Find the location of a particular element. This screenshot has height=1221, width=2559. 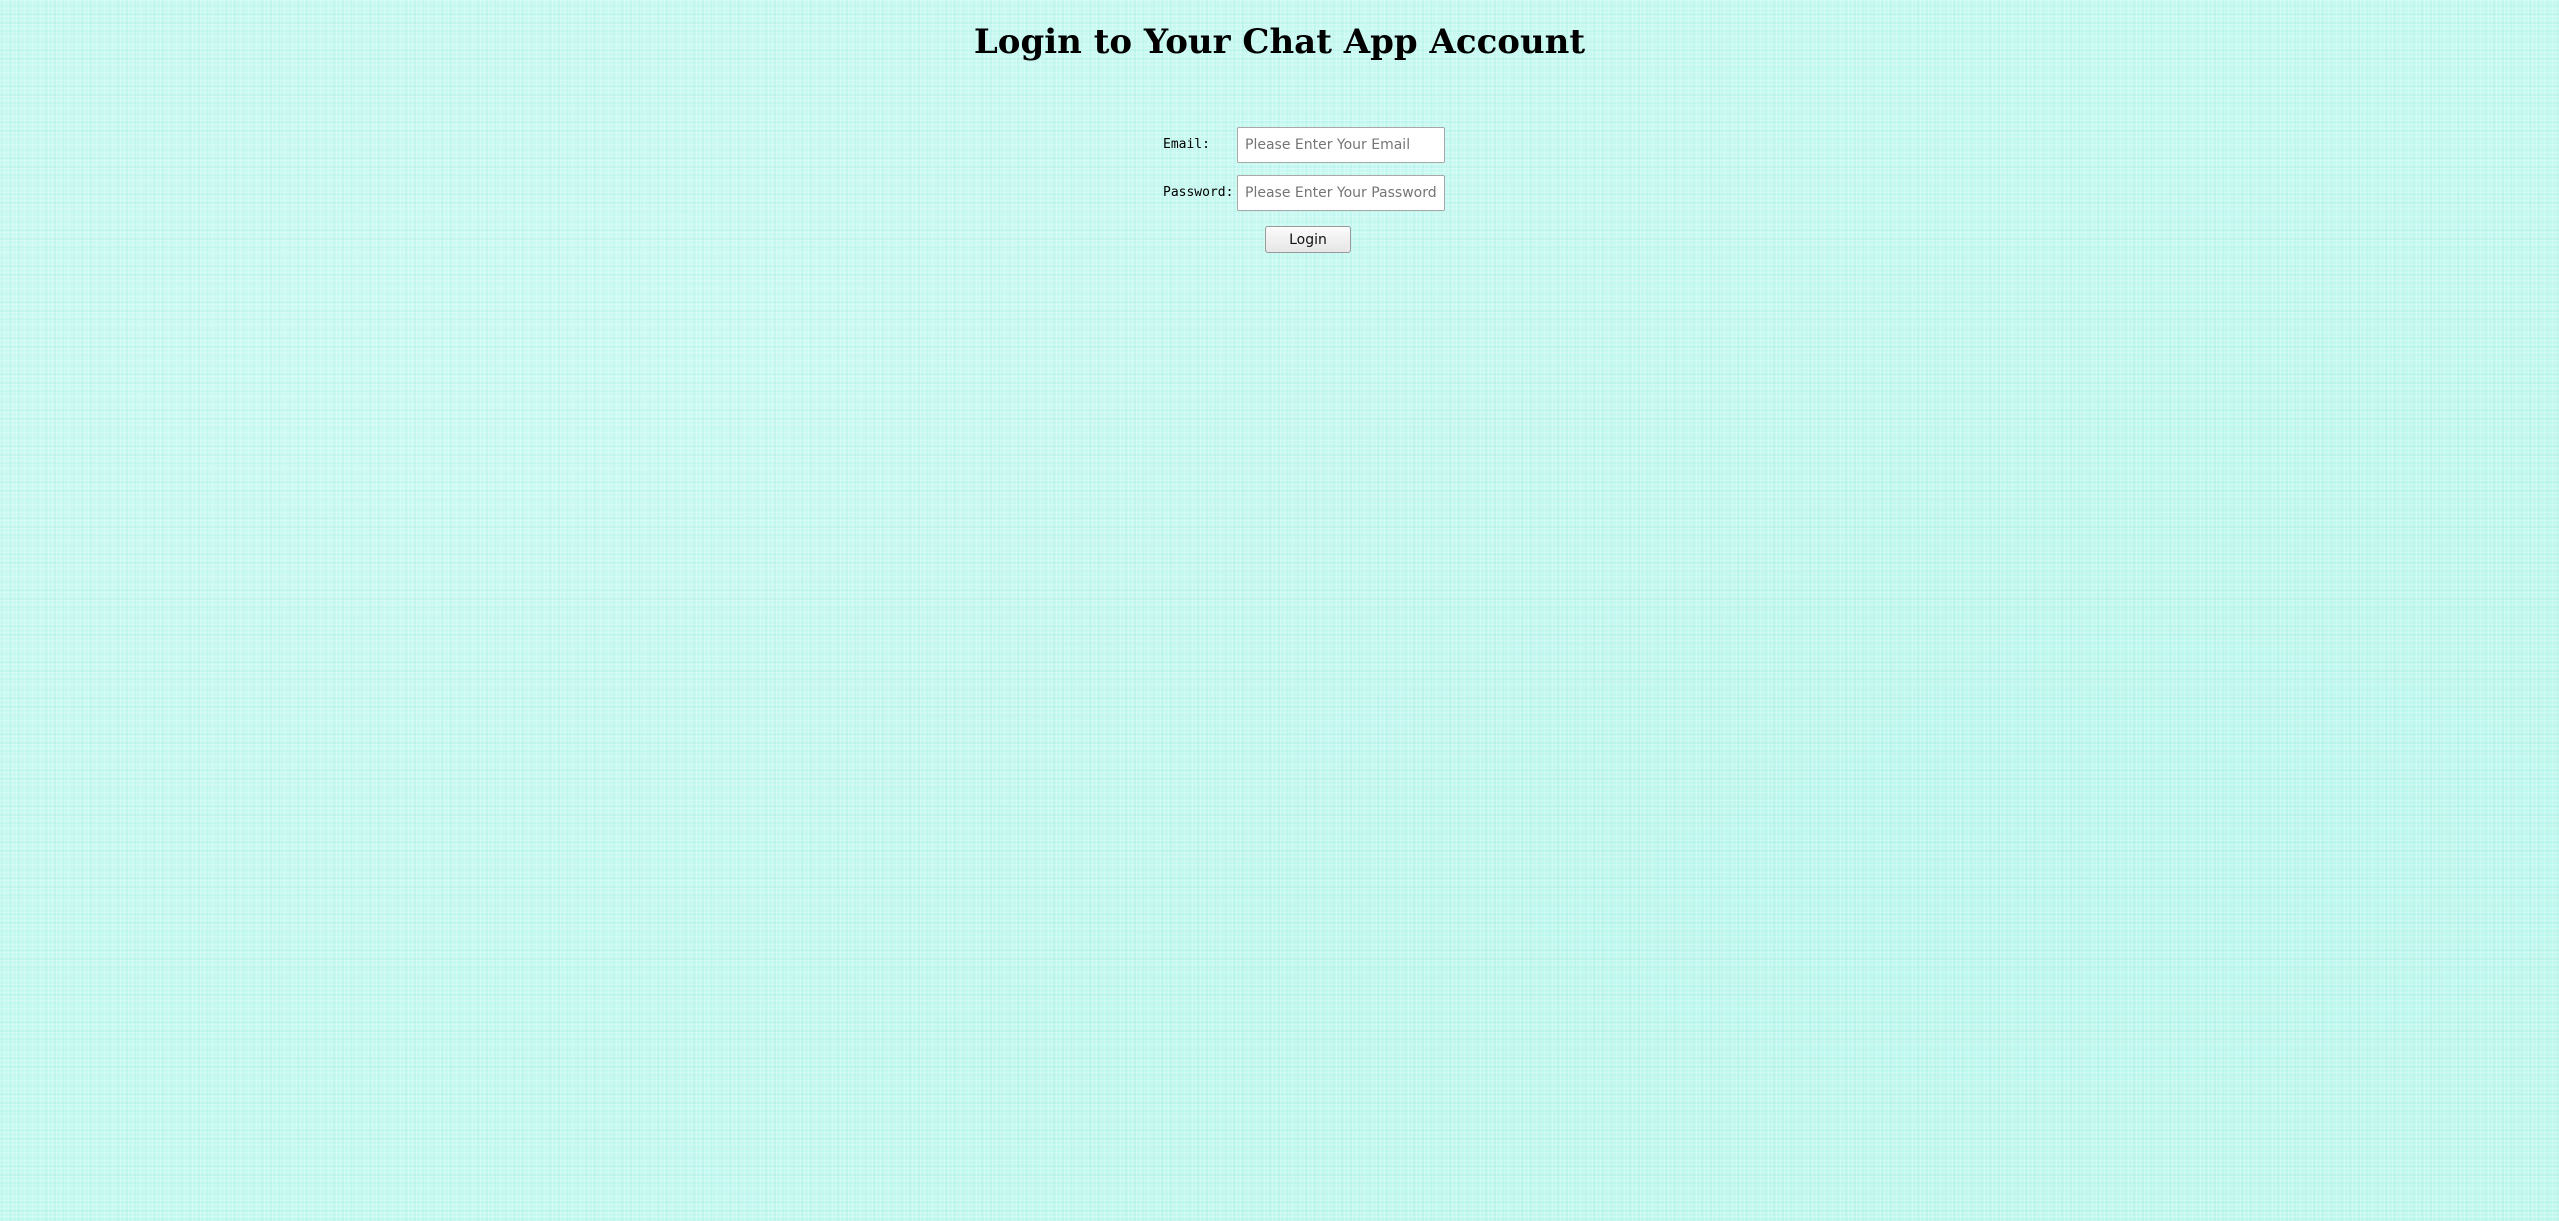

password-field is located at coordinates (1341, 193).